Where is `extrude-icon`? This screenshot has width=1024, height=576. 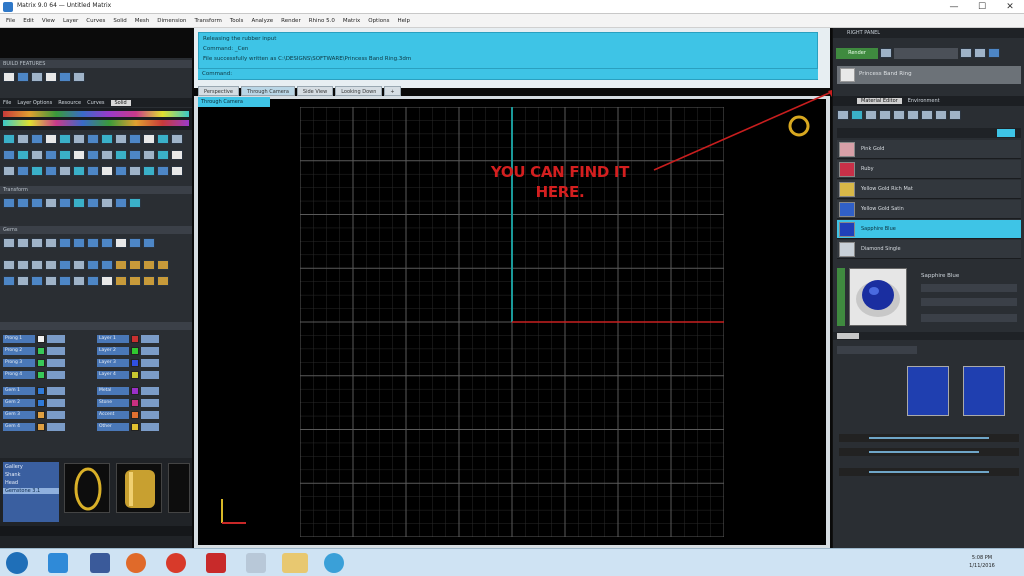
extrude-icon is located at coordinates (177, 139).